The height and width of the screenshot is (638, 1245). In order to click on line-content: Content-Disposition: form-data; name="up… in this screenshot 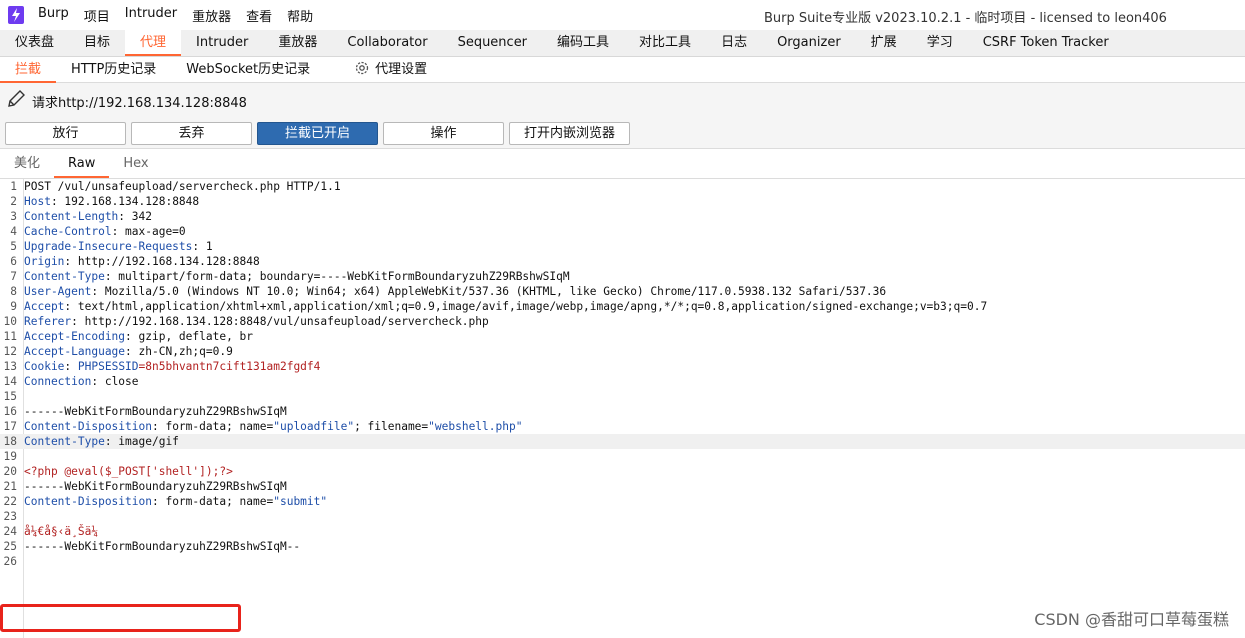, I will do `click(271, 426)`.